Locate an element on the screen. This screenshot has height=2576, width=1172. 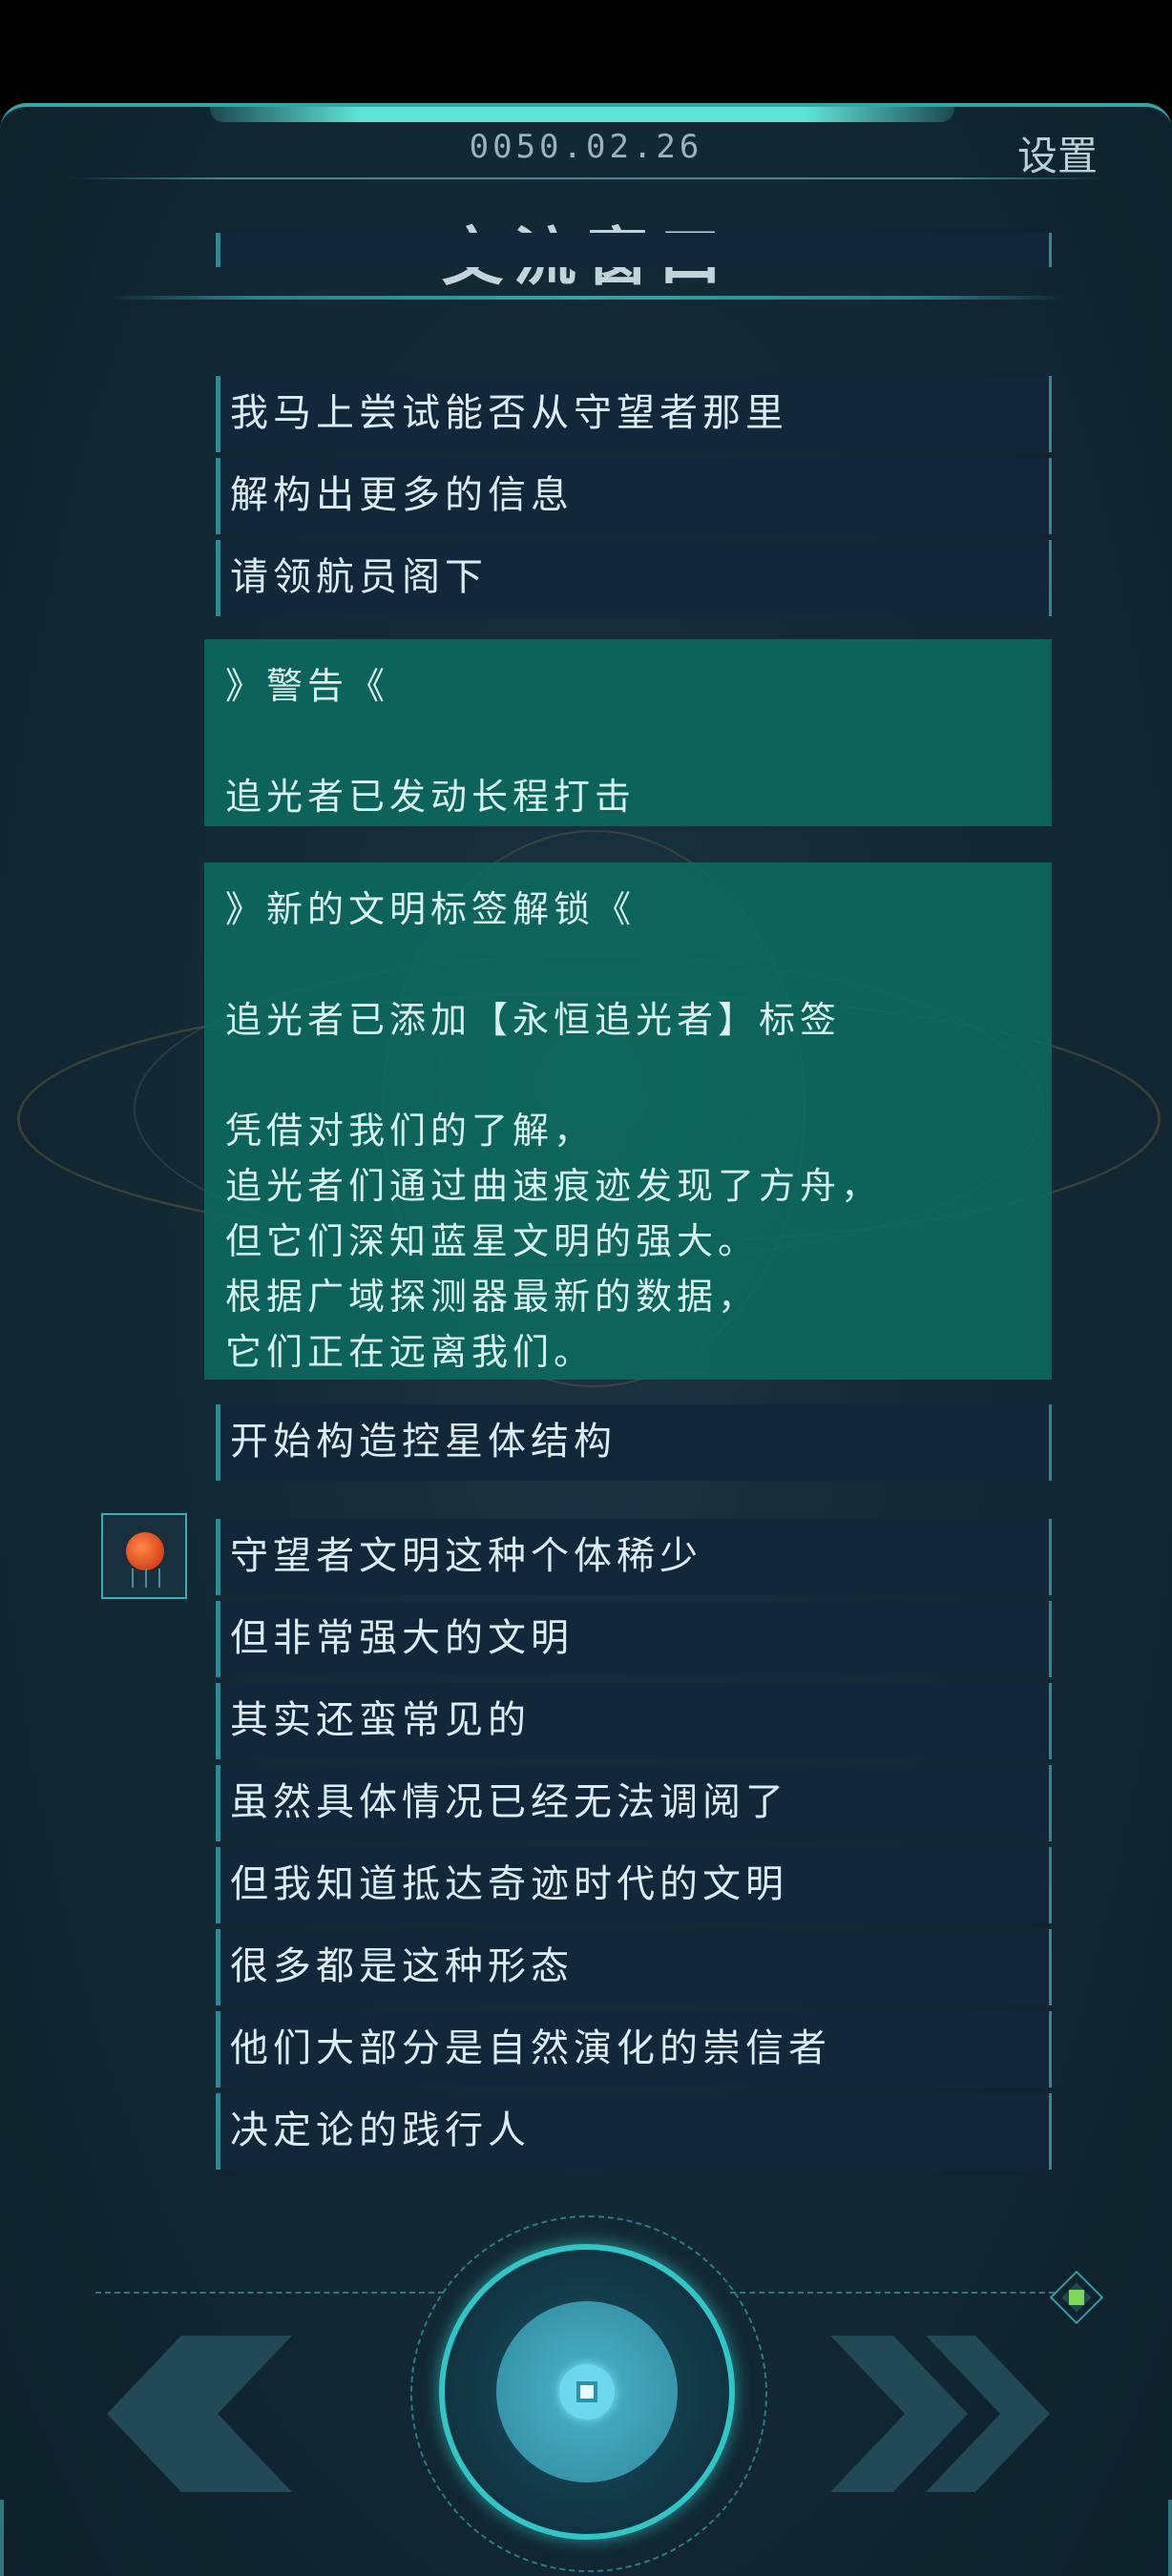
top-glow-bar is located at coordinates (582, 114).